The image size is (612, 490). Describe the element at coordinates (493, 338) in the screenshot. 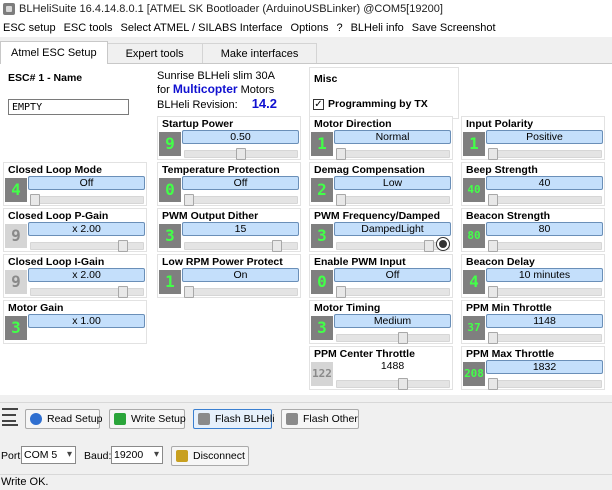

I see `ppm-min-throttle-slider-thumb` at that location.